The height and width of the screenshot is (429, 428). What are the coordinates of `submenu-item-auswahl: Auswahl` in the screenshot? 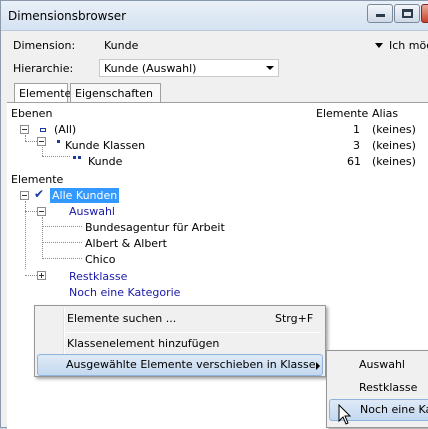 It's located at (378, 365).